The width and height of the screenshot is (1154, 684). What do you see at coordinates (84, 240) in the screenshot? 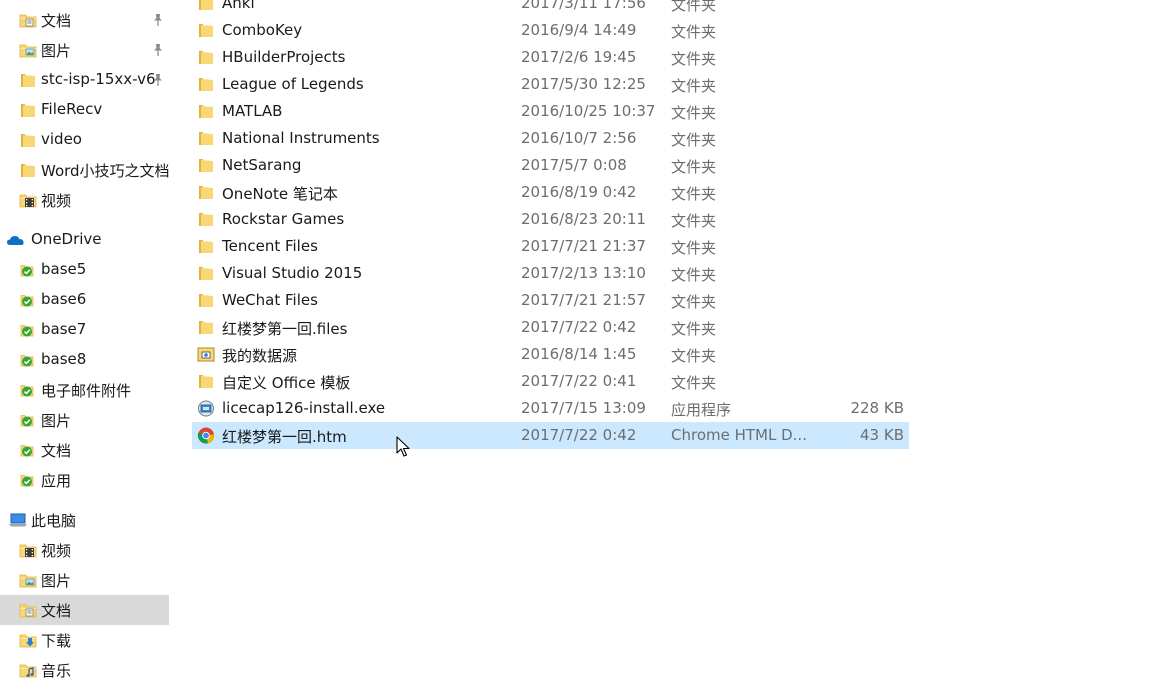
I see `sidebar-item-onedrive: OneDrive` at bounding box center [84, 240].